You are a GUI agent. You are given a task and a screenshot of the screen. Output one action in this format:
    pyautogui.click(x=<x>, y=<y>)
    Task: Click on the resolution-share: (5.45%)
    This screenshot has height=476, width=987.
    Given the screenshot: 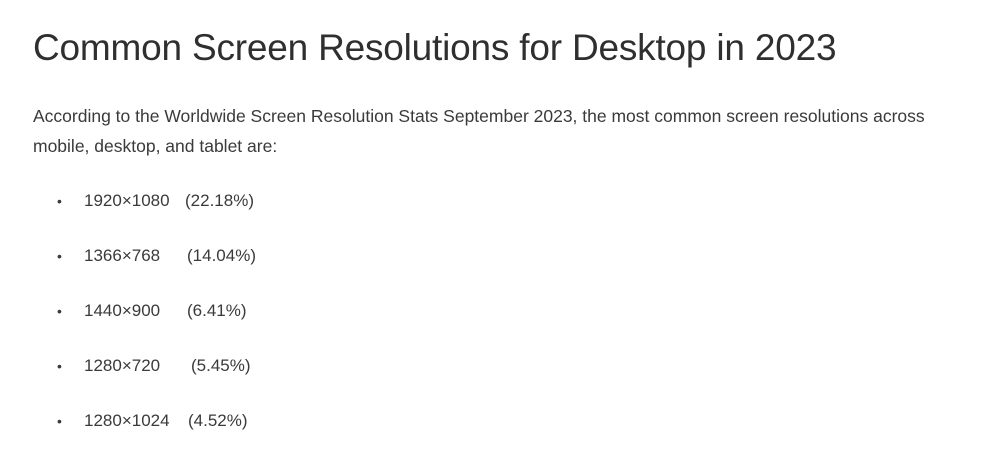 What is the action you would take?
    pyautogui.click(x=221, y=365)
    